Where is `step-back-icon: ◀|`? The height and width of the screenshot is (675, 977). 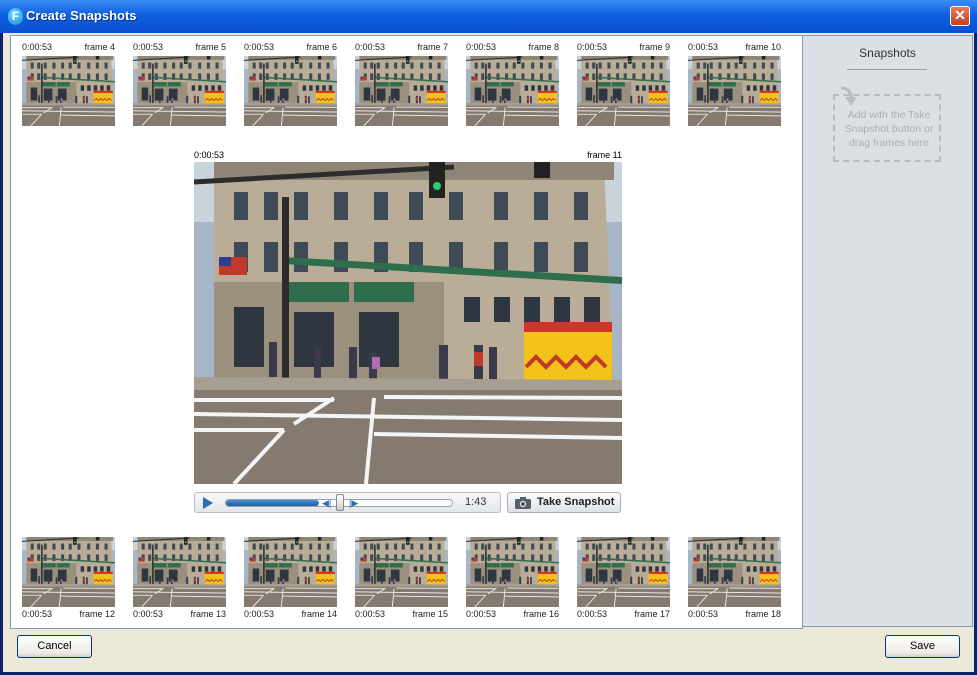
step-back-icon: ◀| is located at coordinates (326, 503).